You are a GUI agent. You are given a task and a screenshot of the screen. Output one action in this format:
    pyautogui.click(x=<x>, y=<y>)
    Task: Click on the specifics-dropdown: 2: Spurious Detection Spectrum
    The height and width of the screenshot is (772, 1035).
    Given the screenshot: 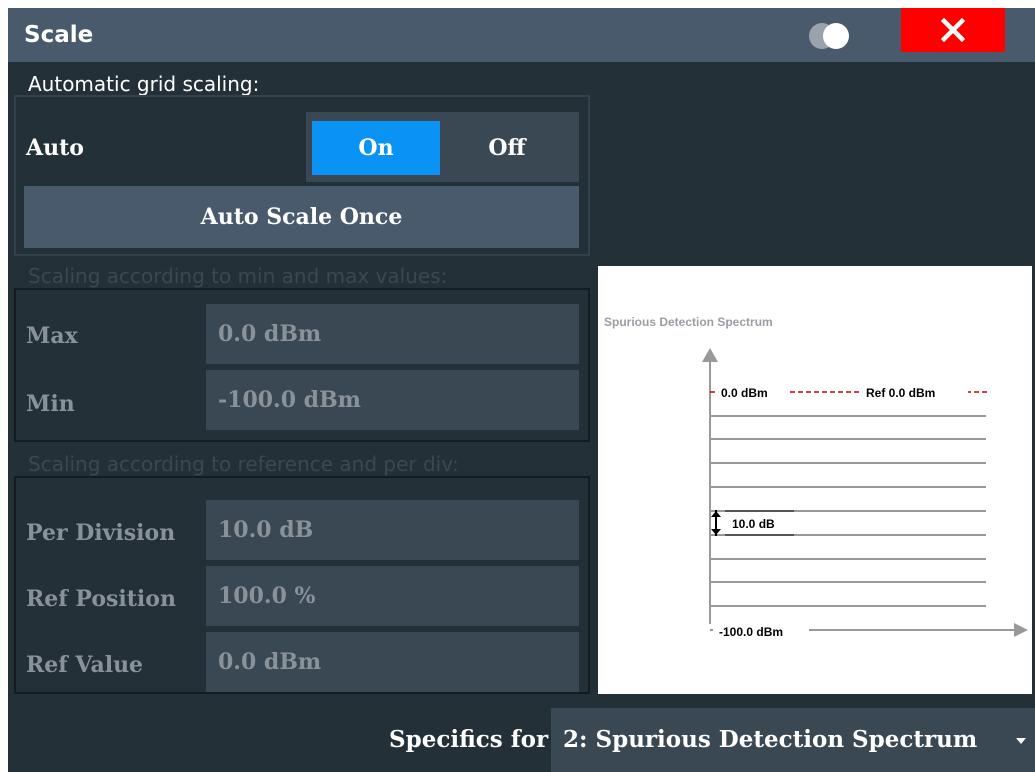 What is the action you would take?
    pyautogui.click(x=793, y=740)
    